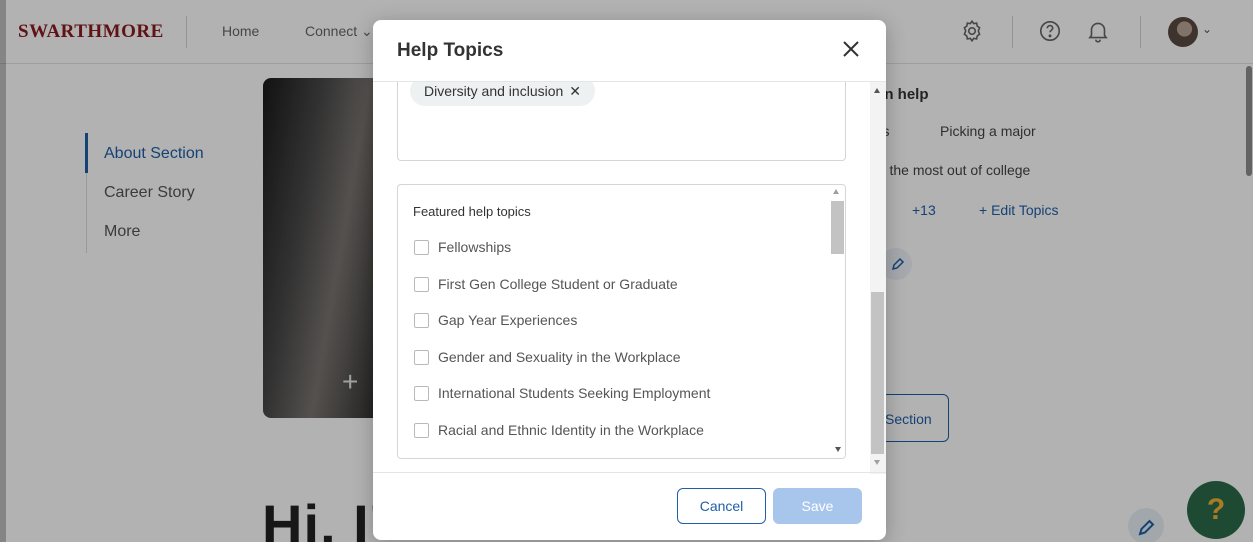 The height and width of the screenshot is (542, 1253). Describe the element at coordinates (450, 50) in the screenshot. I see `modal-title: Help Topics` at that location.